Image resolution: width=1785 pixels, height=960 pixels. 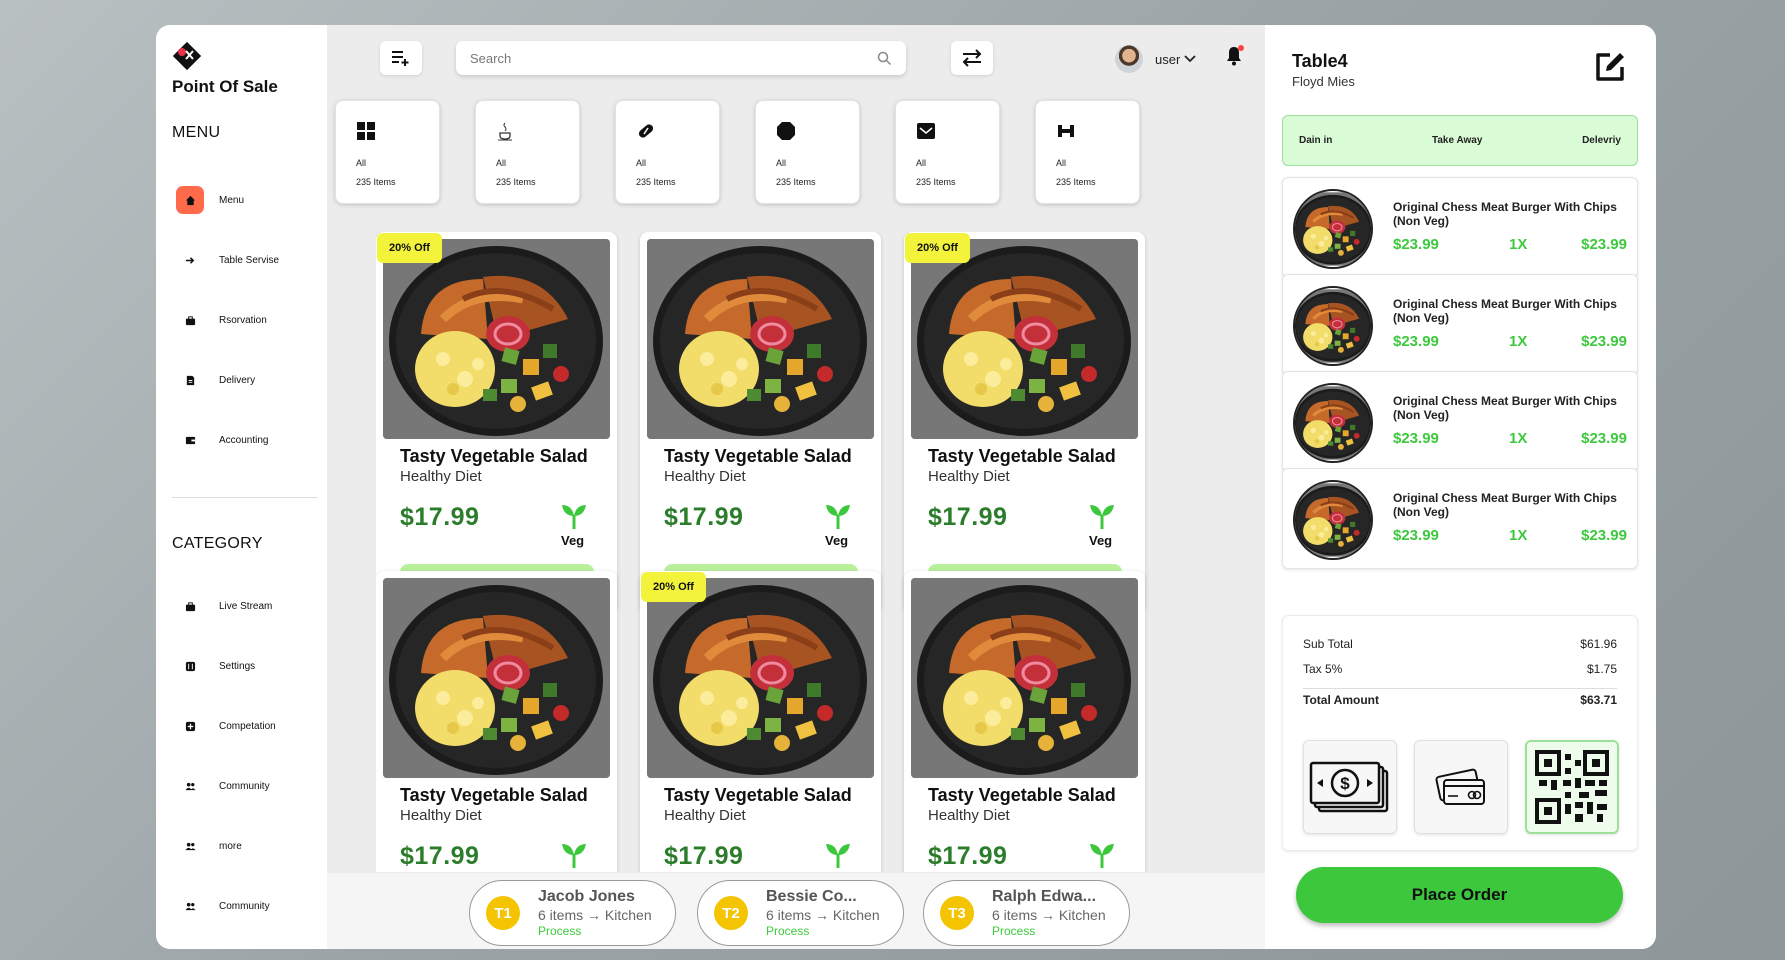 What do you see at coordinates (1350, 787) in the screenshot?
I see `pay-cash-button: $` at bounding box center [1350, 787].